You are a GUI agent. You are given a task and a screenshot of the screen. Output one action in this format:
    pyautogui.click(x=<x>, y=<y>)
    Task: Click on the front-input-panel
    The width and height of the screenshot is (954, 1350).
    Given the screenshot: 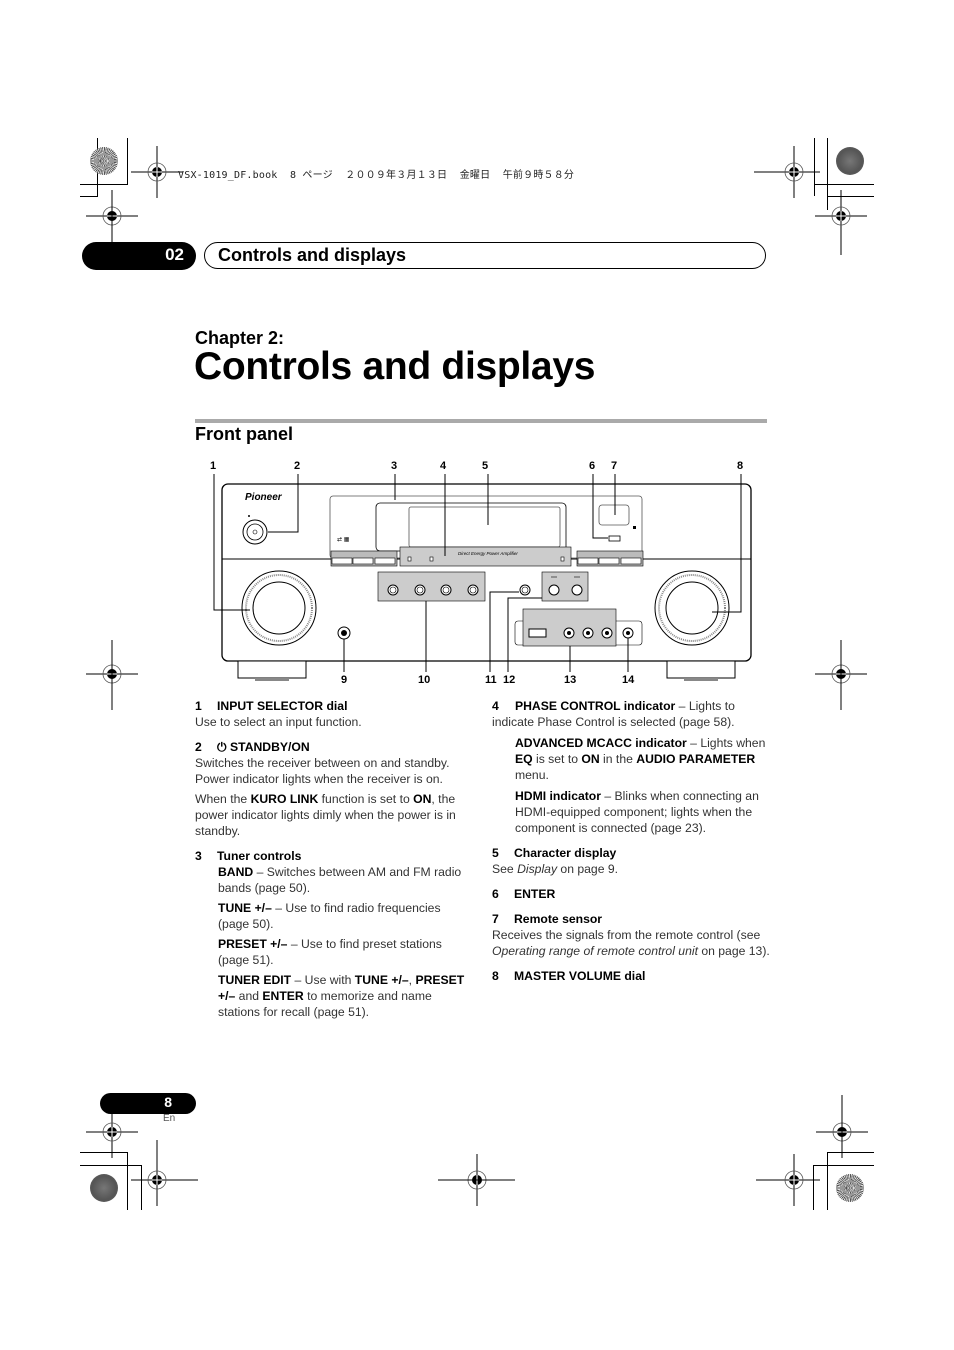 What is the action you would take?
    pyautogui.click(x=569, y=627)
    